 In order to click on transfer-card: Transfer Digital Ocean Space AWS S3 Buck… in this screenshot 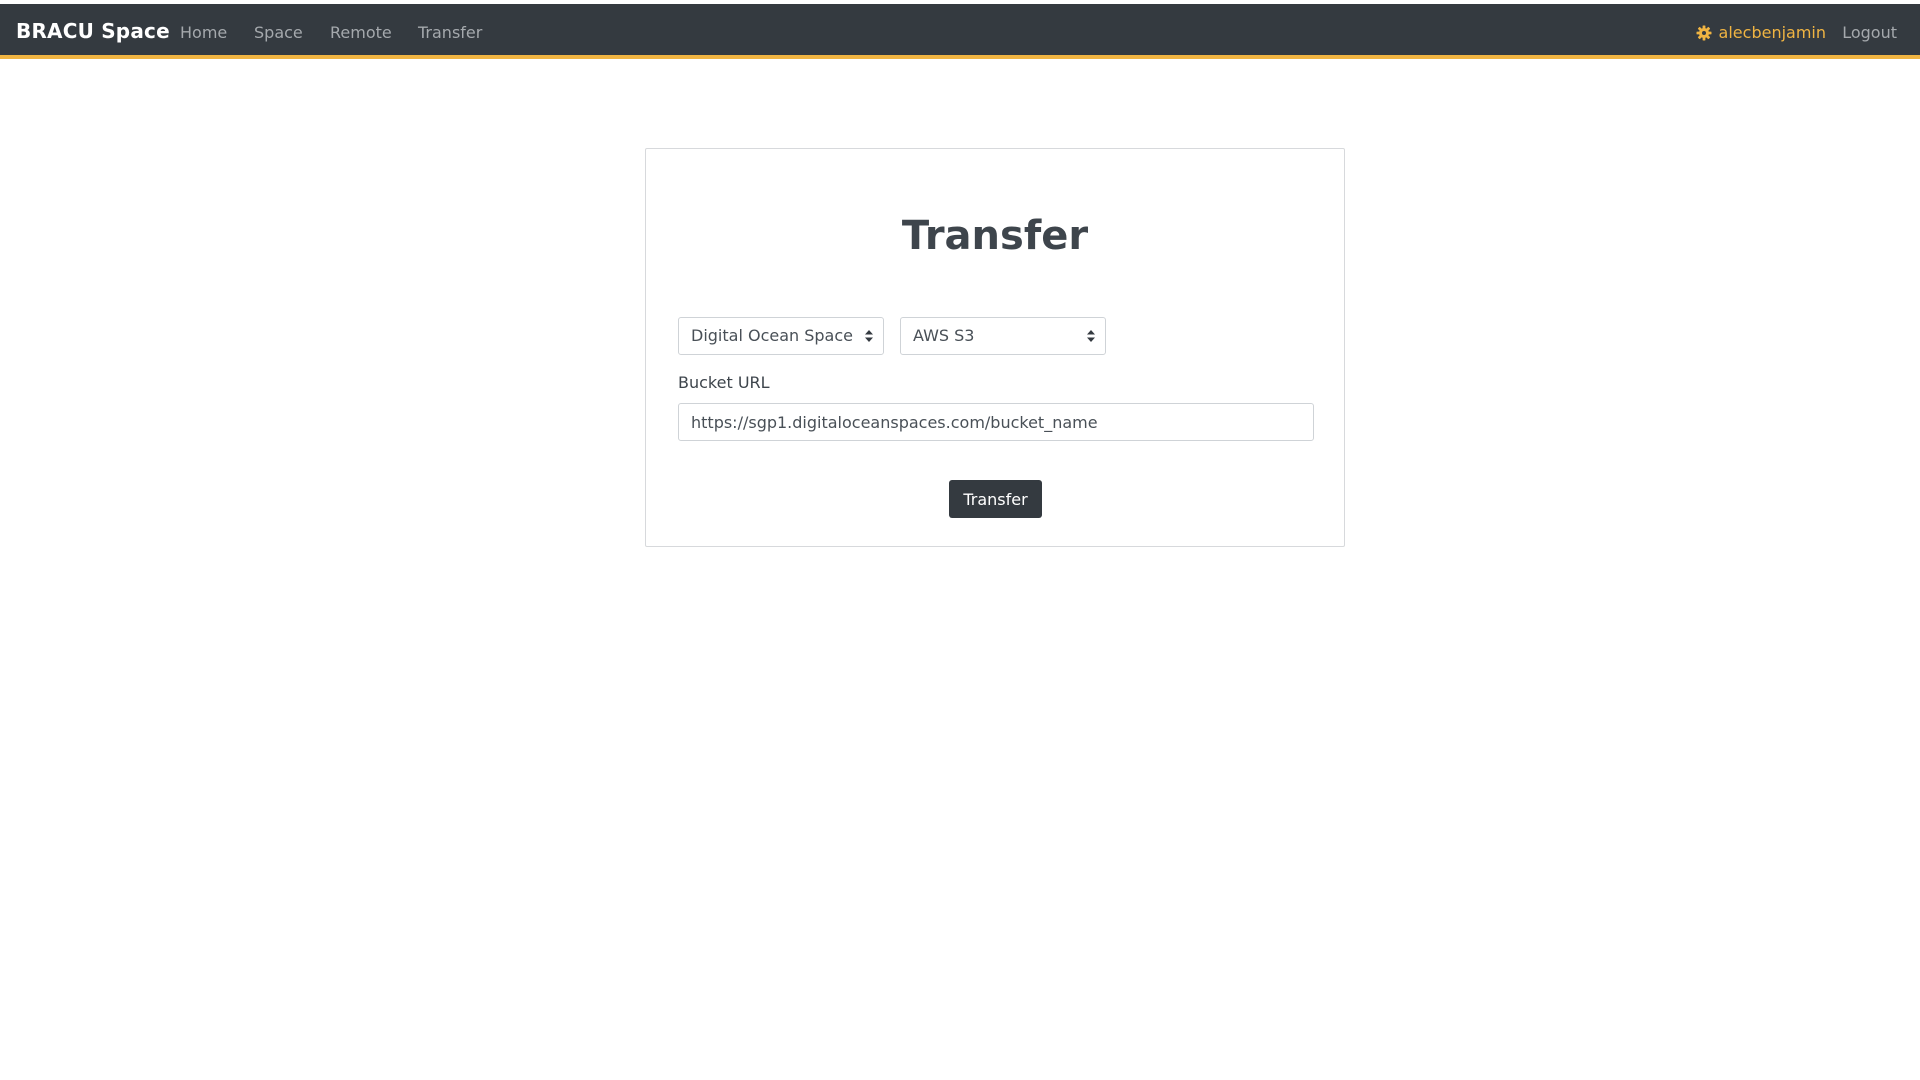, I will do `click(995, 347)`.